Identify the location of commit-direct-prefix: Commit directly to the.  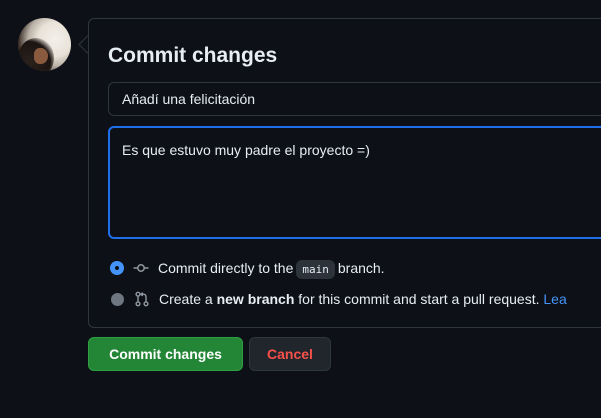
(226, 268).